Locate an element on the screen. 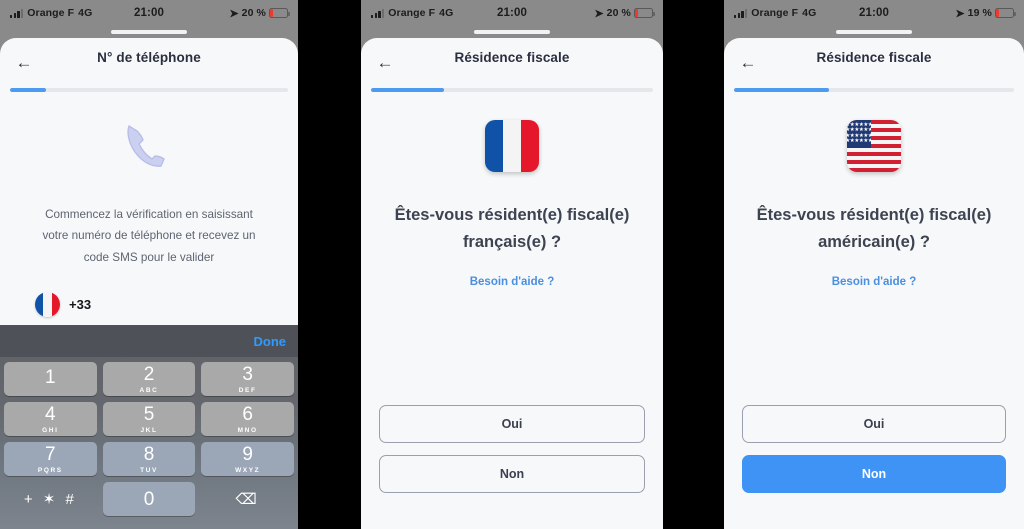 The height and width of the screenshot is (529, 1024). key-digit: 0 is located at coordinates (149, 499).